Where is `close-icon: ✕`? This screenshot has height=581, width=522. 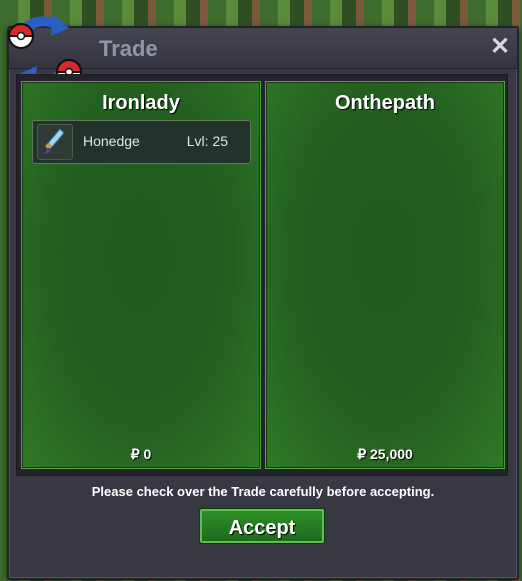 close-icon: ✕ is located at coordinates (500, 47).